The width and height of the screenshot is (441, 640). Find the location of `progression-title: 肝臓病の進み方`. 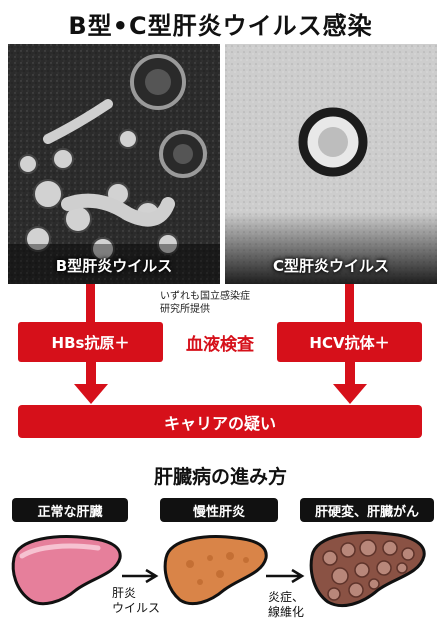

progression-title: 肝臓病の進み方 is located at coordinates (220, 477).